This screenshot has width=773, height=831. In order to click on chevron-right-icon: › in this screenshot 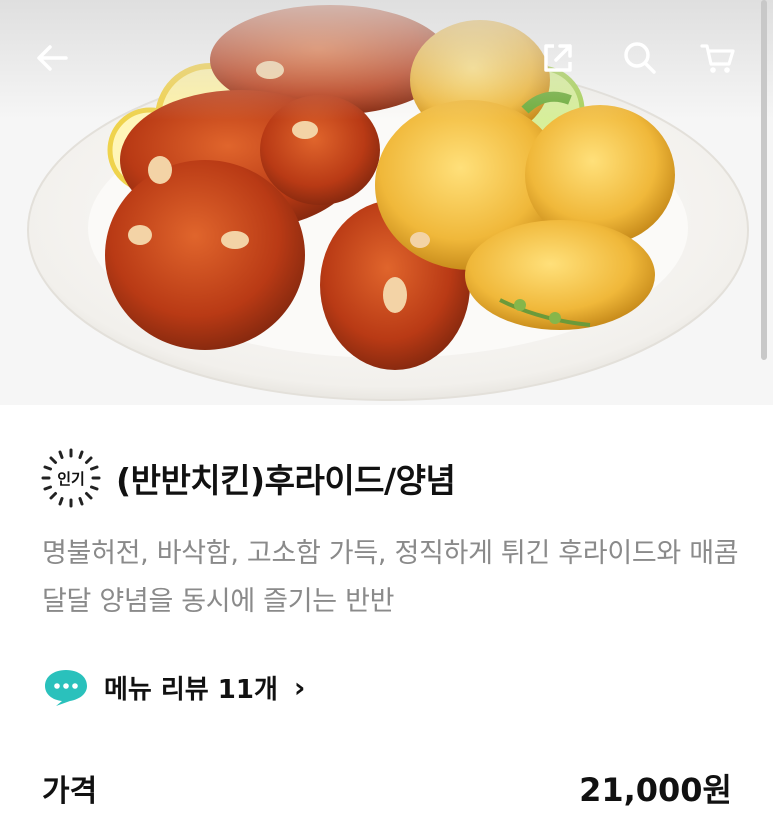, I will do `click(299, 687)`.